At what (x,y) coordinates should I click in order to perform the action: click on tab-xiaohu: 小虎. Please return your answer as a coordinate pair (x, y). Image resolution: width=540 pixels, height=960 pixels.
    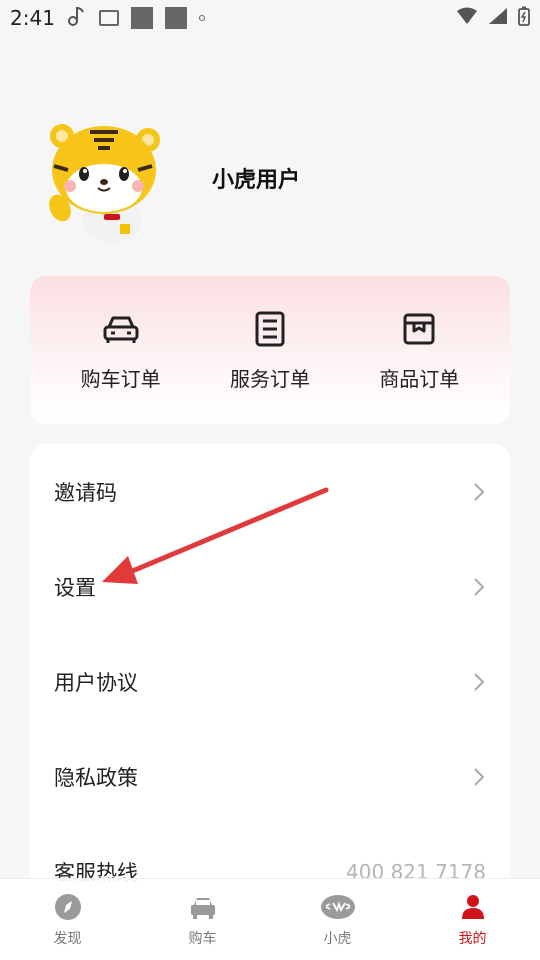
    Looking at the image, I should click on (338, 920).